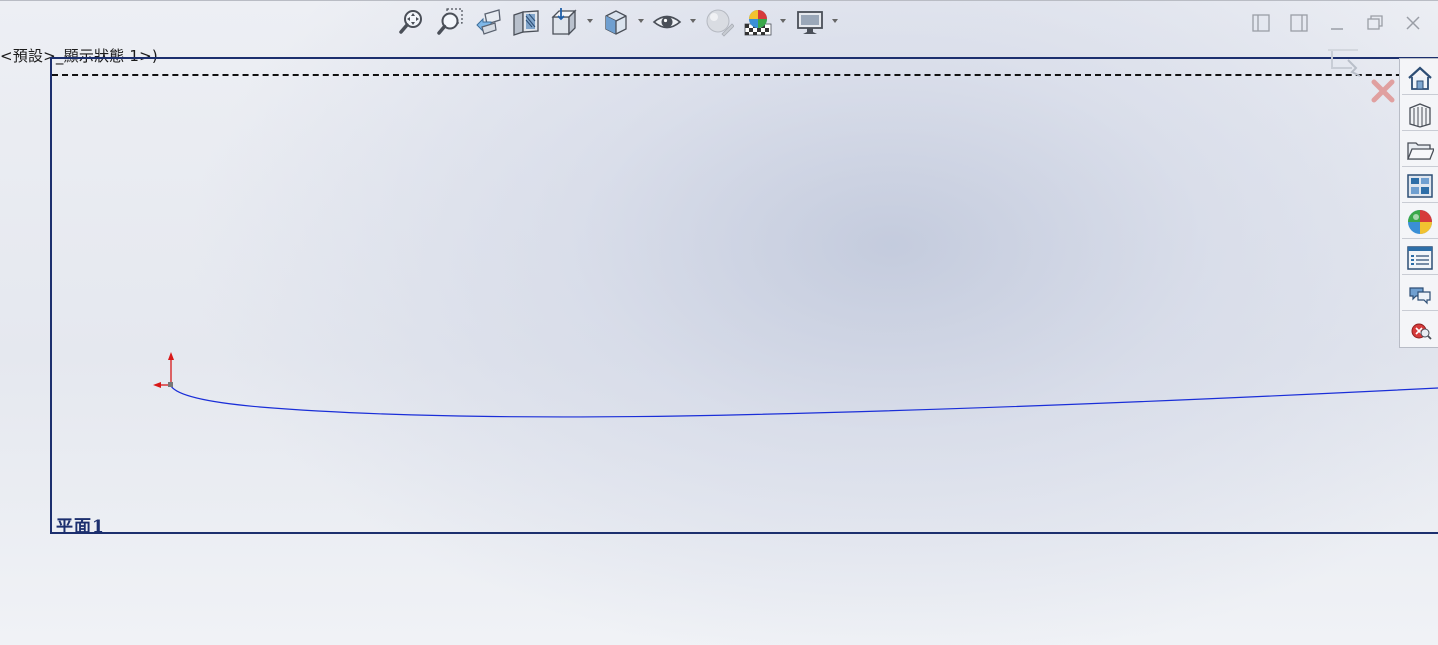 Image resolution: width=1438 pixels, height=645 pixels. Describe the element at coordinates (804, 401) in the screenshot. I see `sketch-spline-curve` at that location.